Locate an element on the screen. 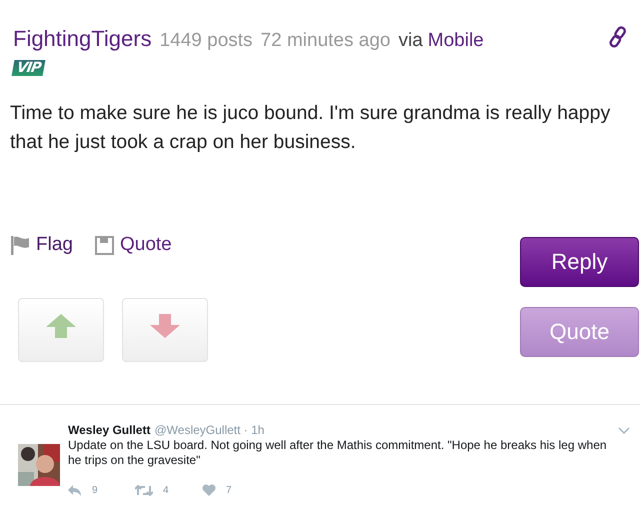 Image resolution: width=640 pixels, height=511 pixels. post-time: 72 minutes ago is located at coordinates (325, 41).